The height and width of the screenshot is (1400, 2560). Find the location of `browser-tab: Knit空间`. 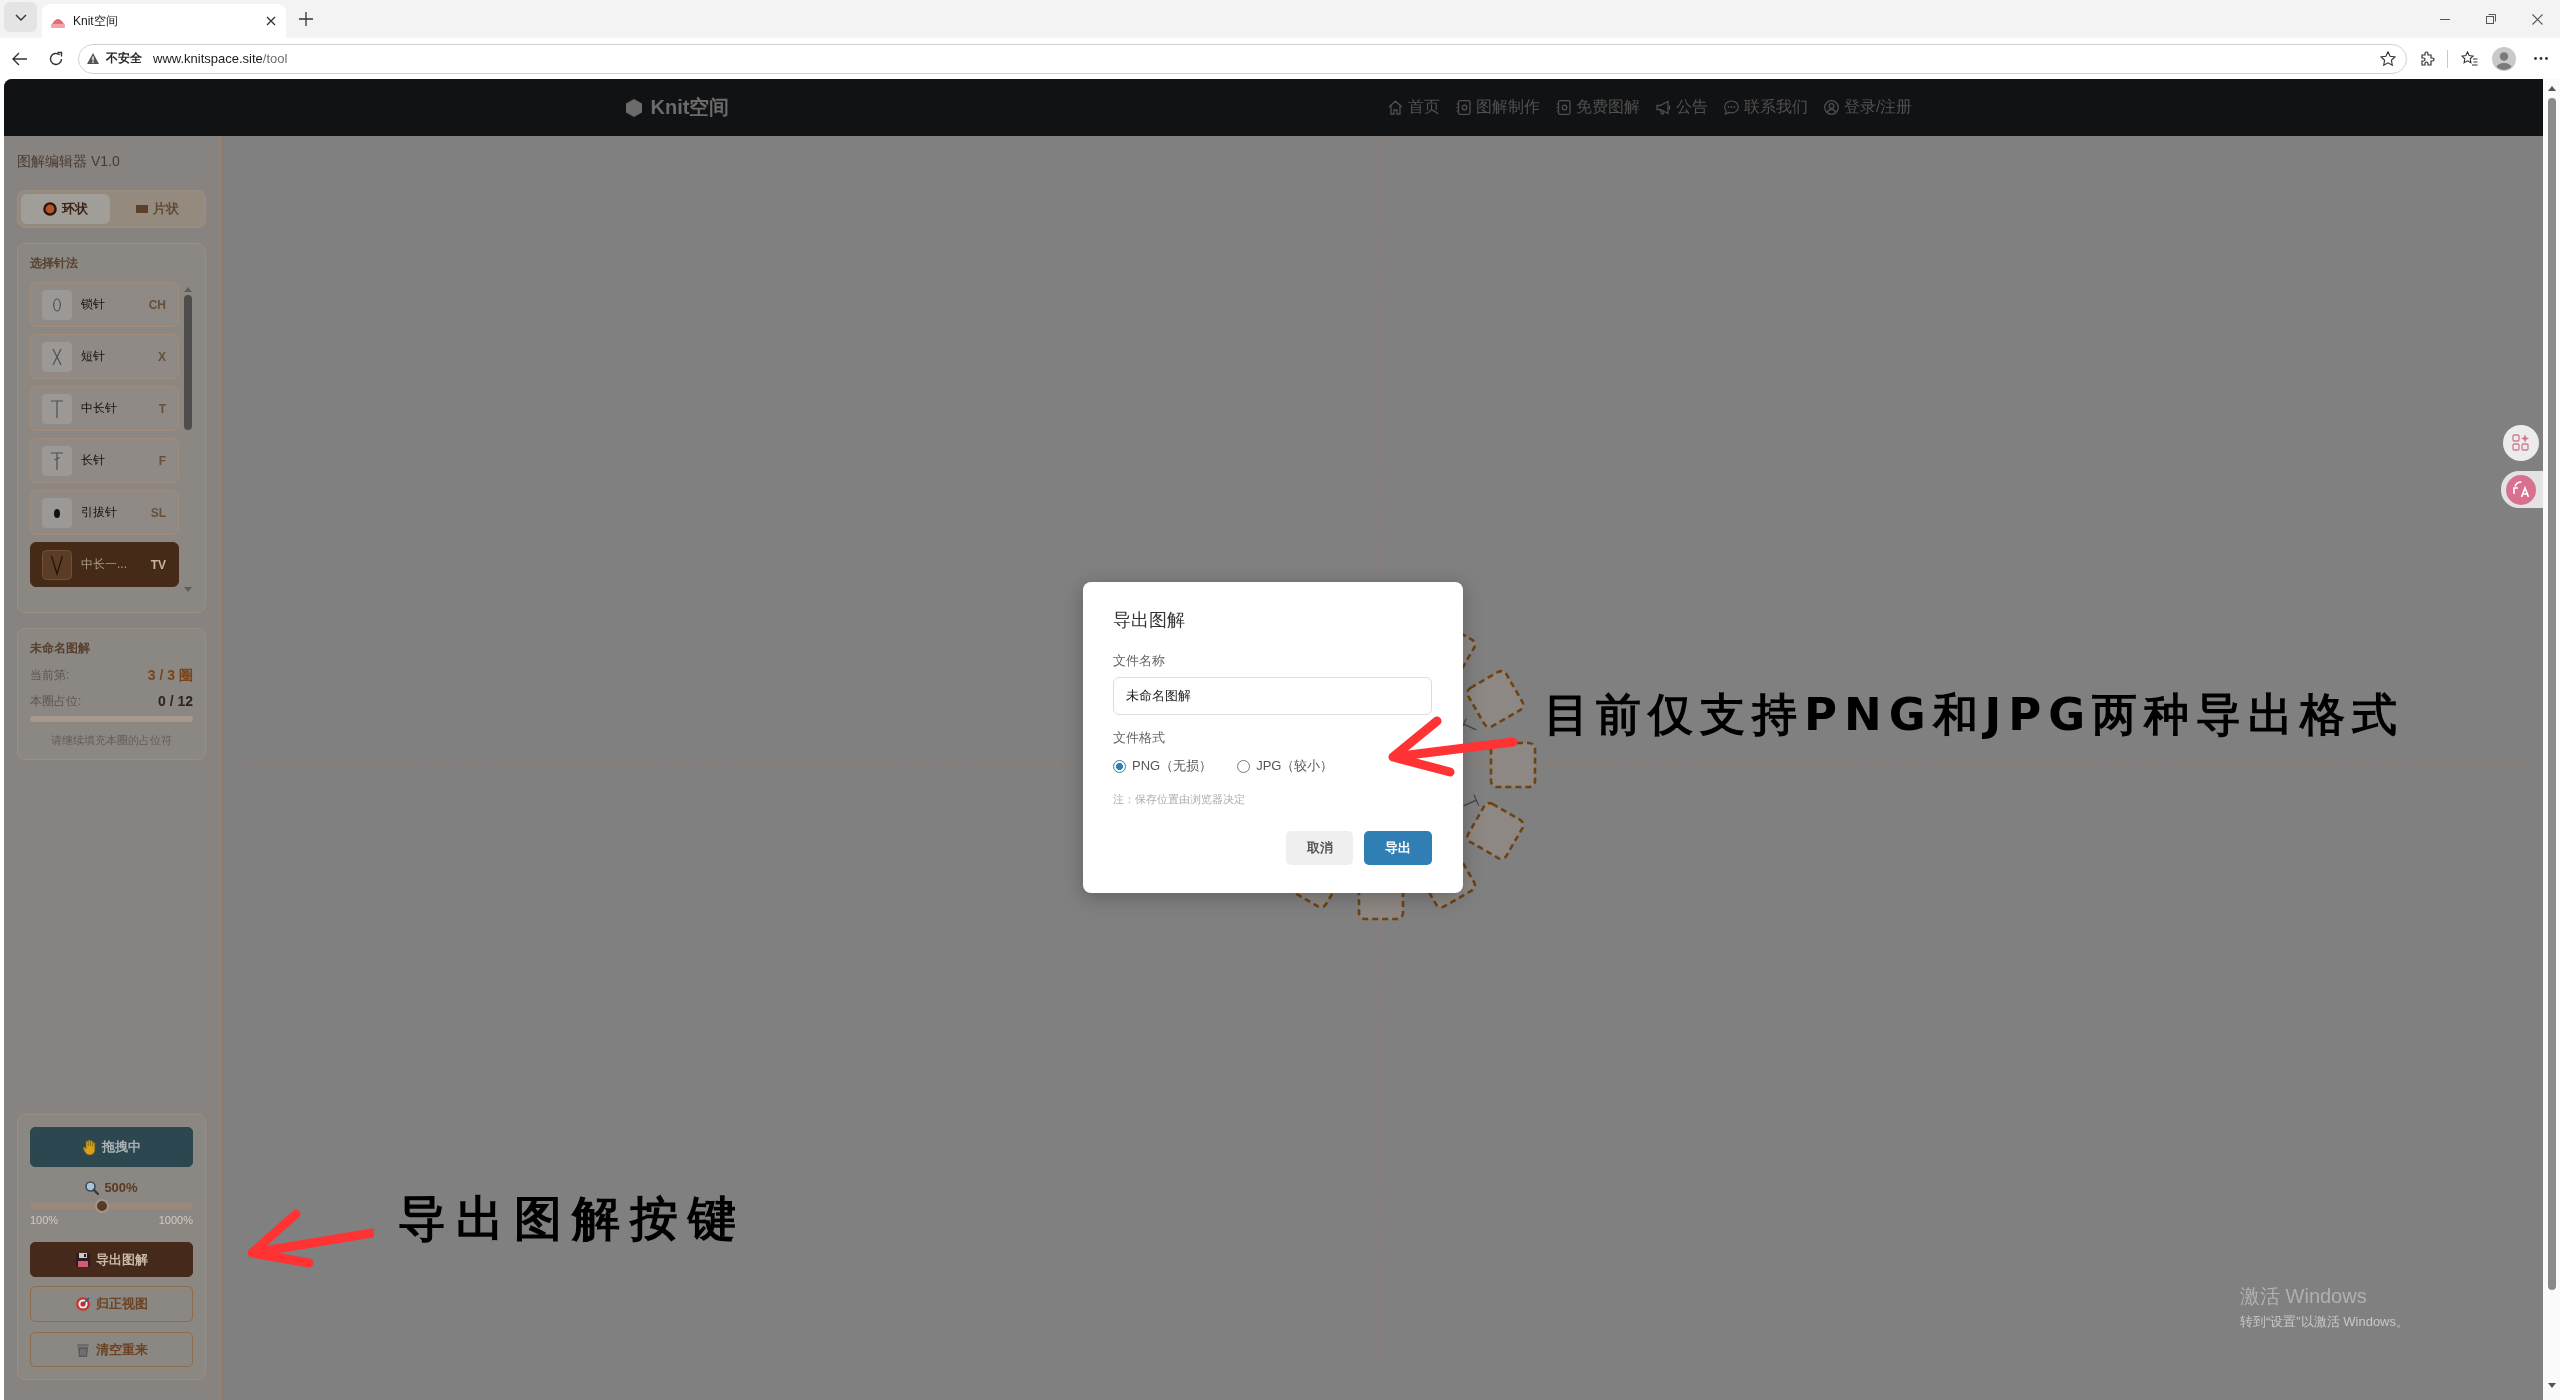

browser-tab: Knit空间 is located at coordinates (164, 21).